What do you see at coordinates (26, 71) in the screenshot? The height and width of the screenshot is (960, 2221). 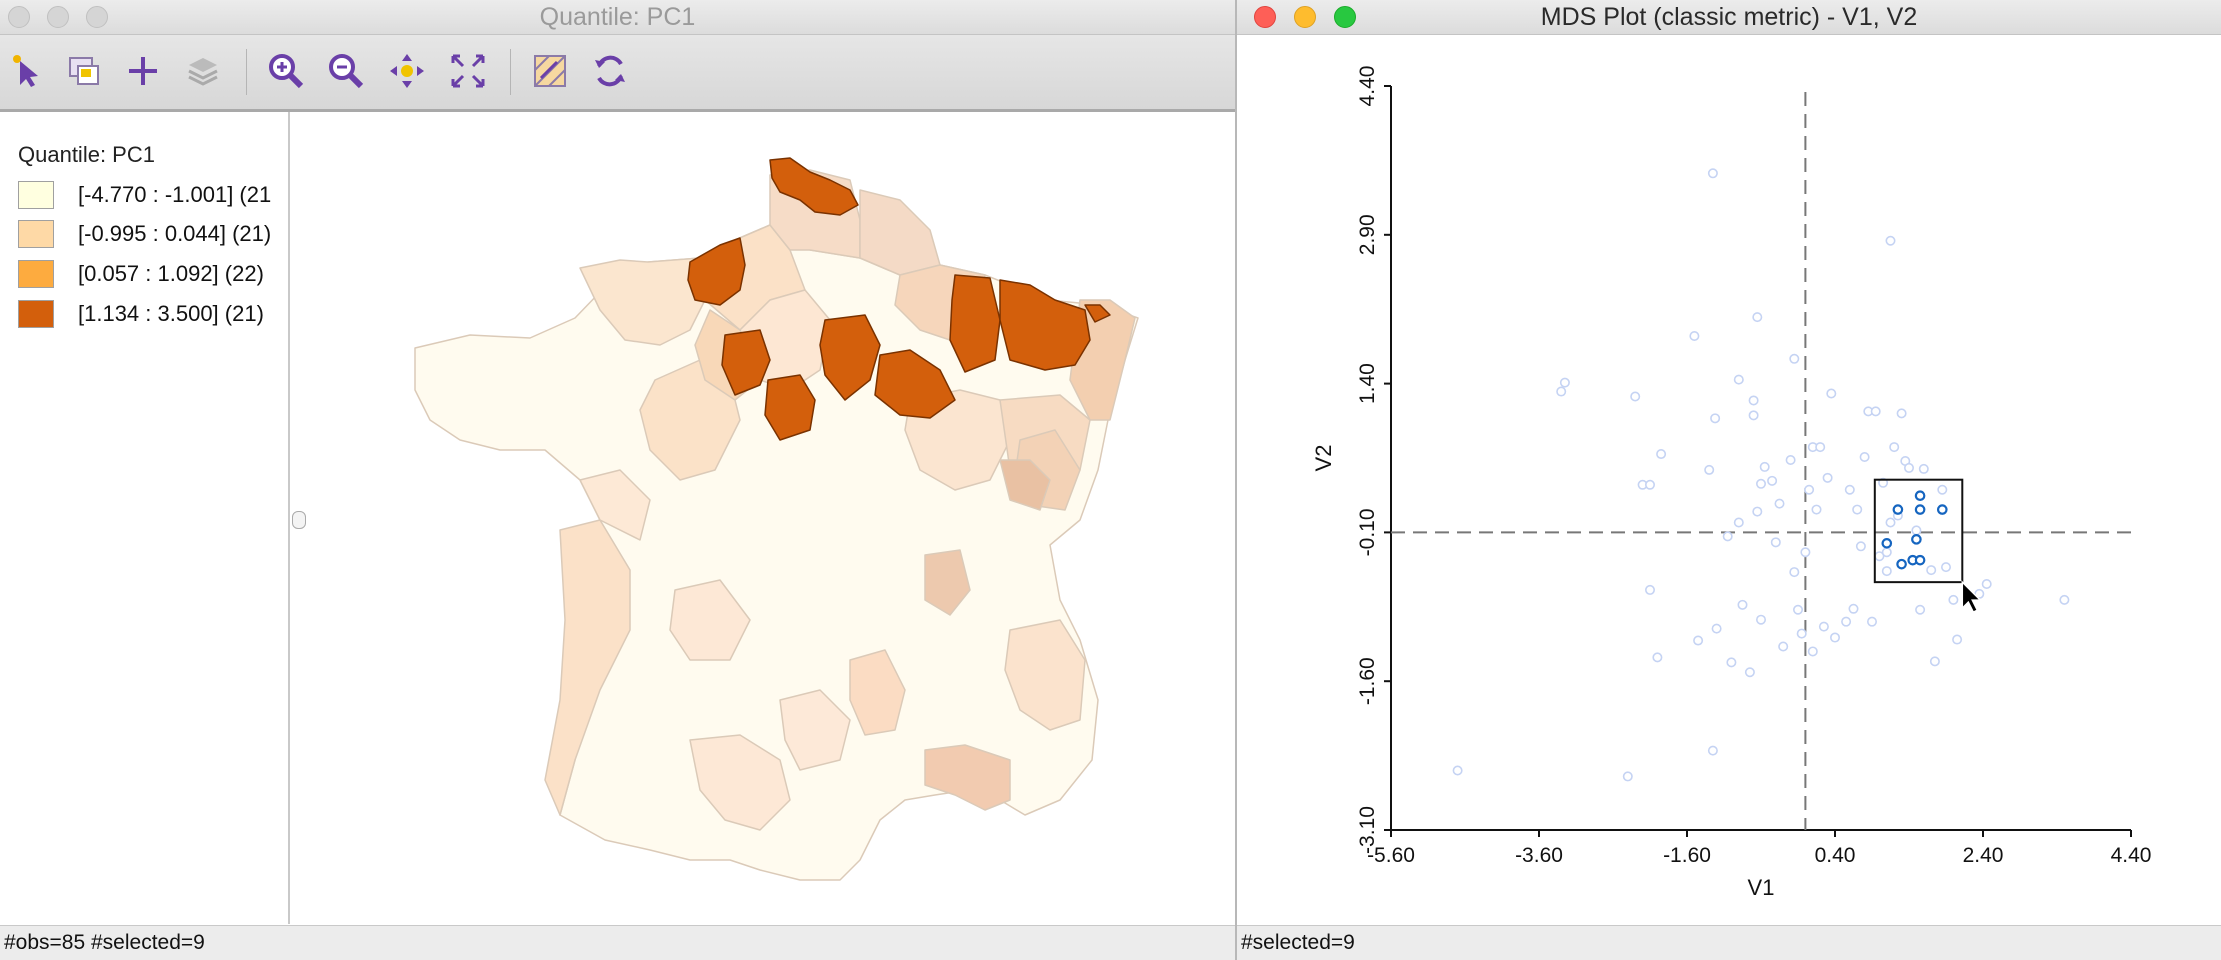 I see `select-pointer-icon` at bounding box center [26, 71].